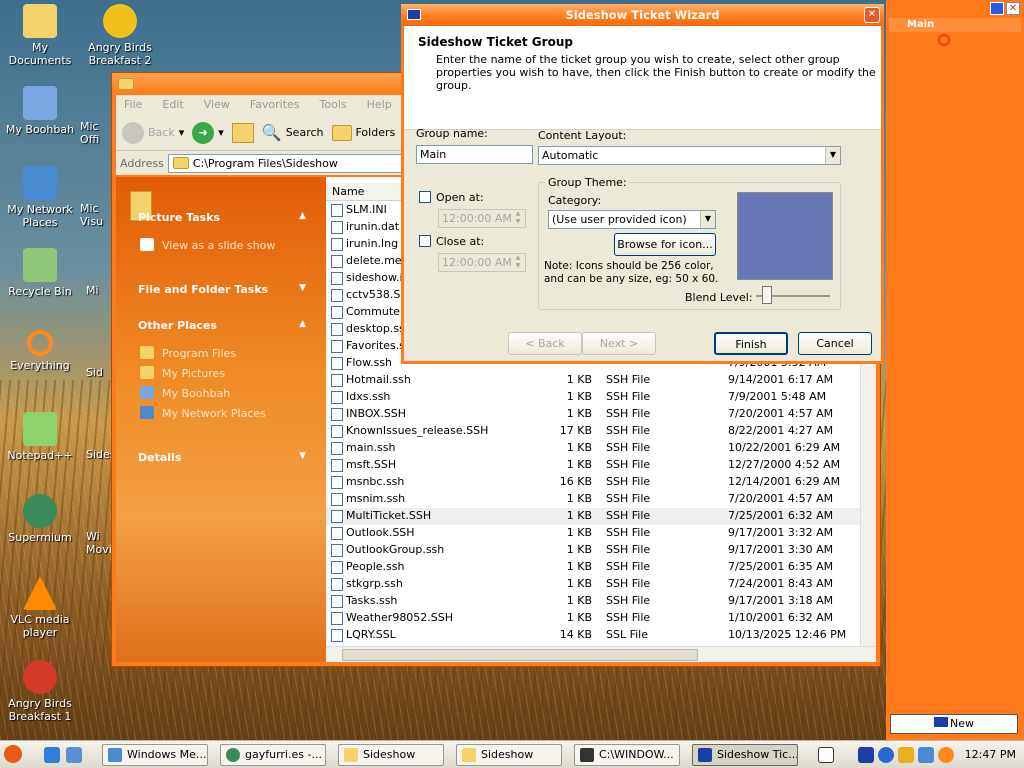 This screenshot has height=768, width=1024. What do you see at coordinates (179, 217) in the screenshot?
I see `picture-tasks-header: Picture Tasks` at bounding box center [179, 217].